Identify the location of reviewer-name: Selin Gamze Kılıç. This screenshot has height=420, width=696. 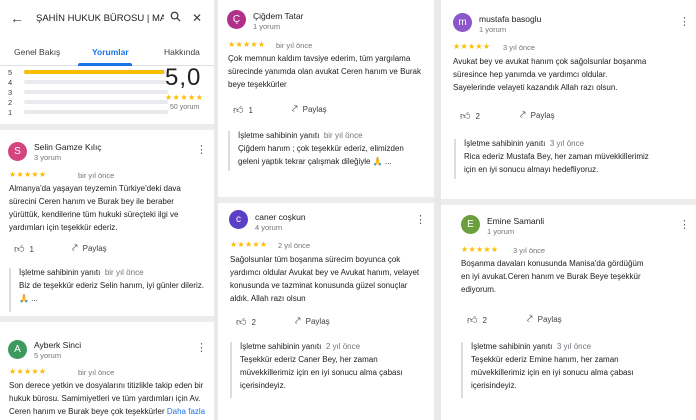
(68, 147).